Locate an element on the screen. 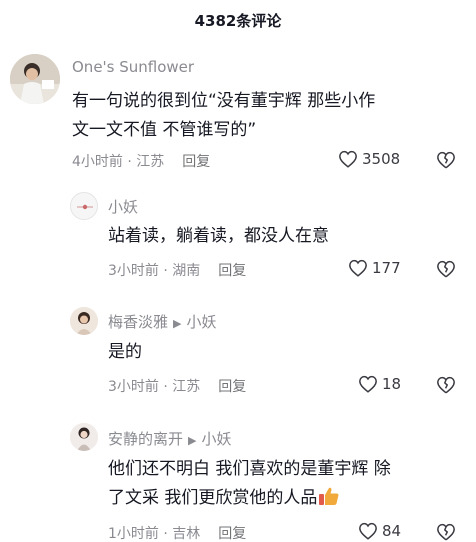 Image resolution: width=476 pixels, height=542 pixels. thumbs-up-emoji-icon is located at coordinates (329, 496).